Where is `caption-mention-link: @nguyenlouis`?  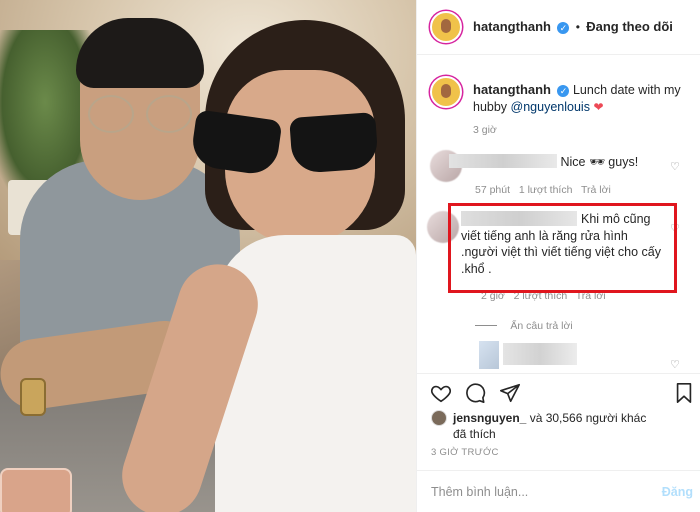 caption-mention-link: @nguyenlouis is located at coordinates (550, 107).